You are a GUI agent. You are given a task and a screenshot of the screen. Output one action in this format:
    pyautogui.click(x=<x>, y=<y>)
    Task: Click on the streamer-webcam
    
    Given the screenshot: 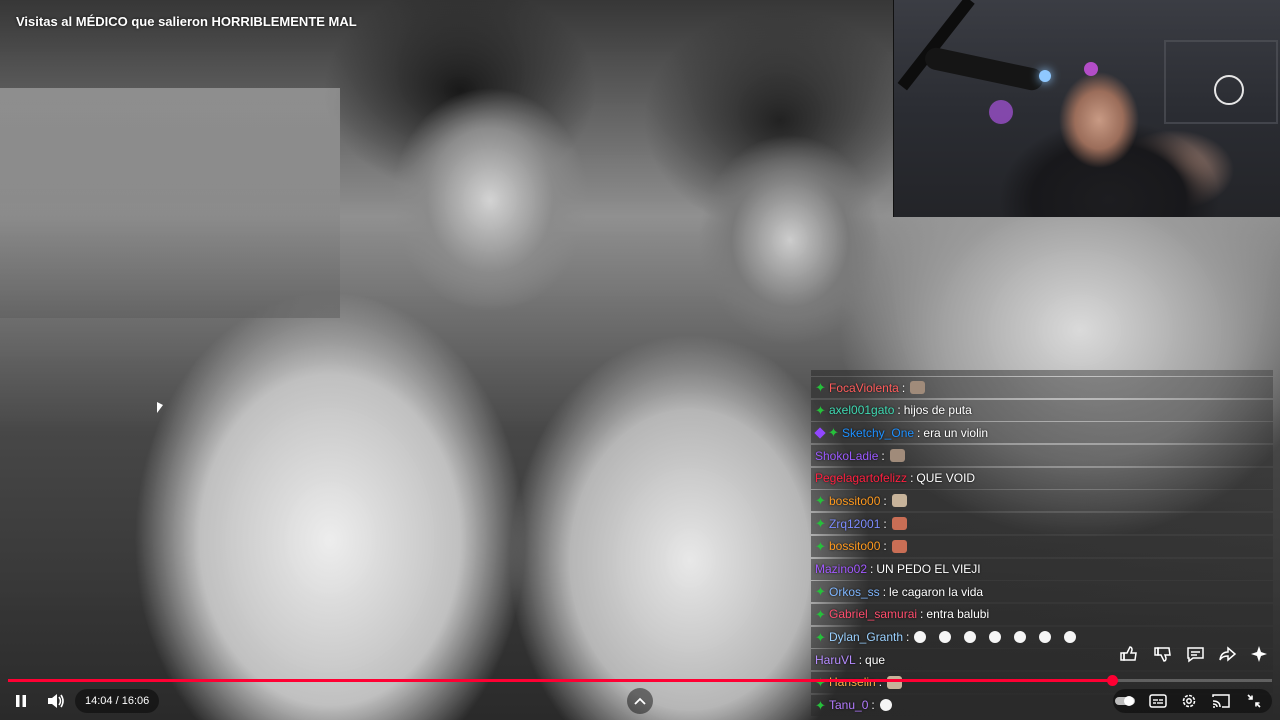 What is the action you would take?
    pyautogui.click(x=1086, y=108)
    